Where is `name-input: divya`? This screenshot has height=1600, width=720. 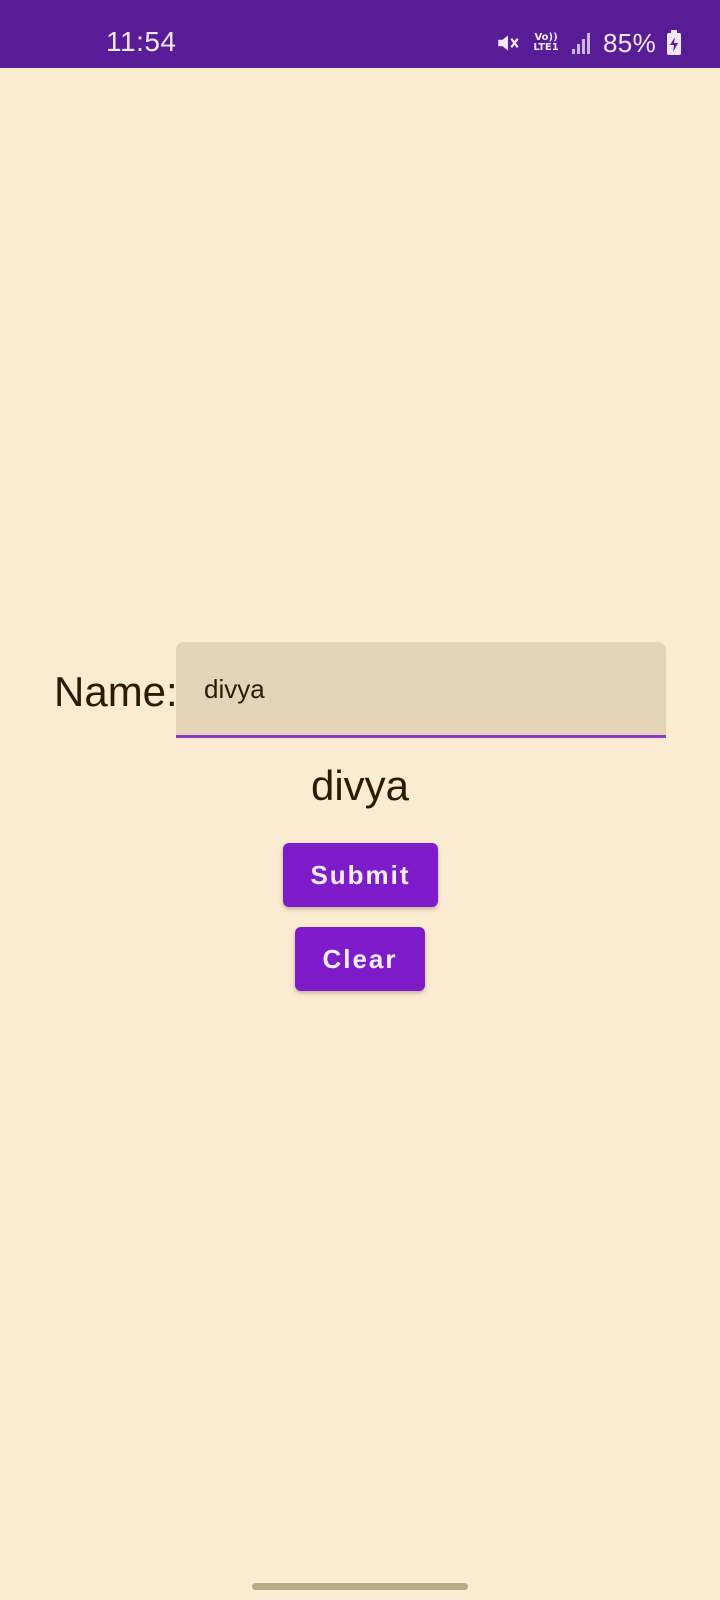 name-input: divya is located at coordinates (421, 690).